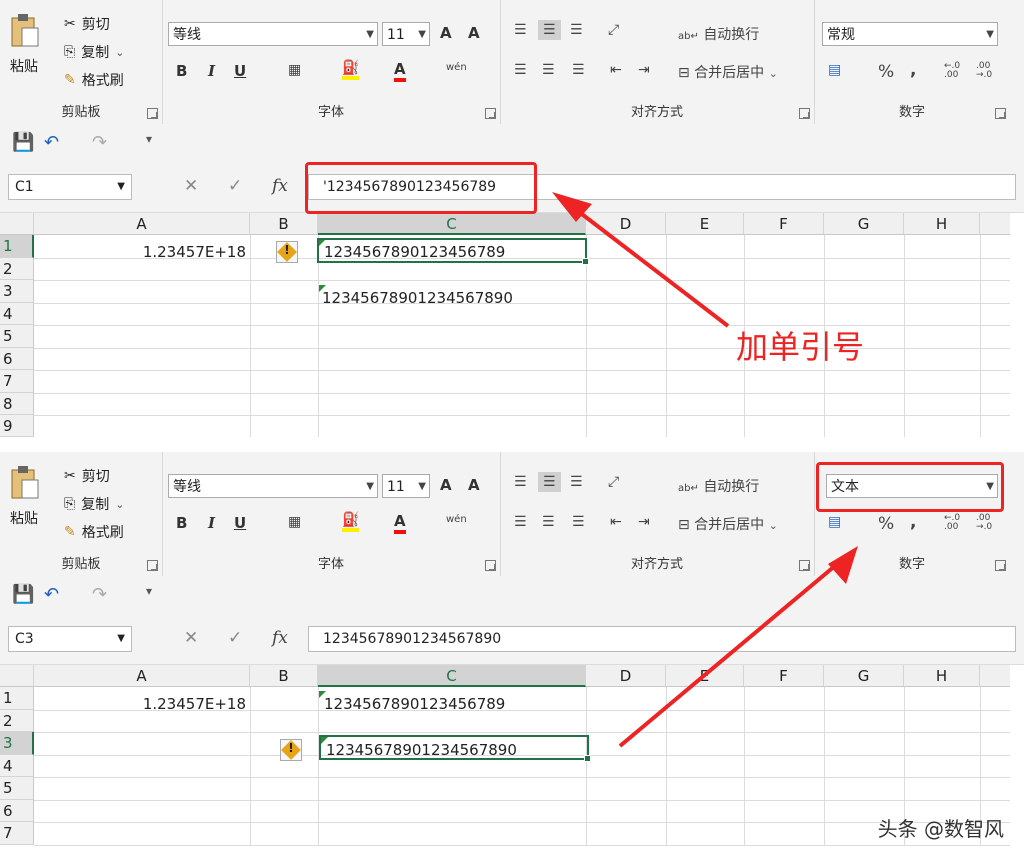 This screenshot has height=862, width=1024. I want to click on row-header-6: 6, so click(17, 359).